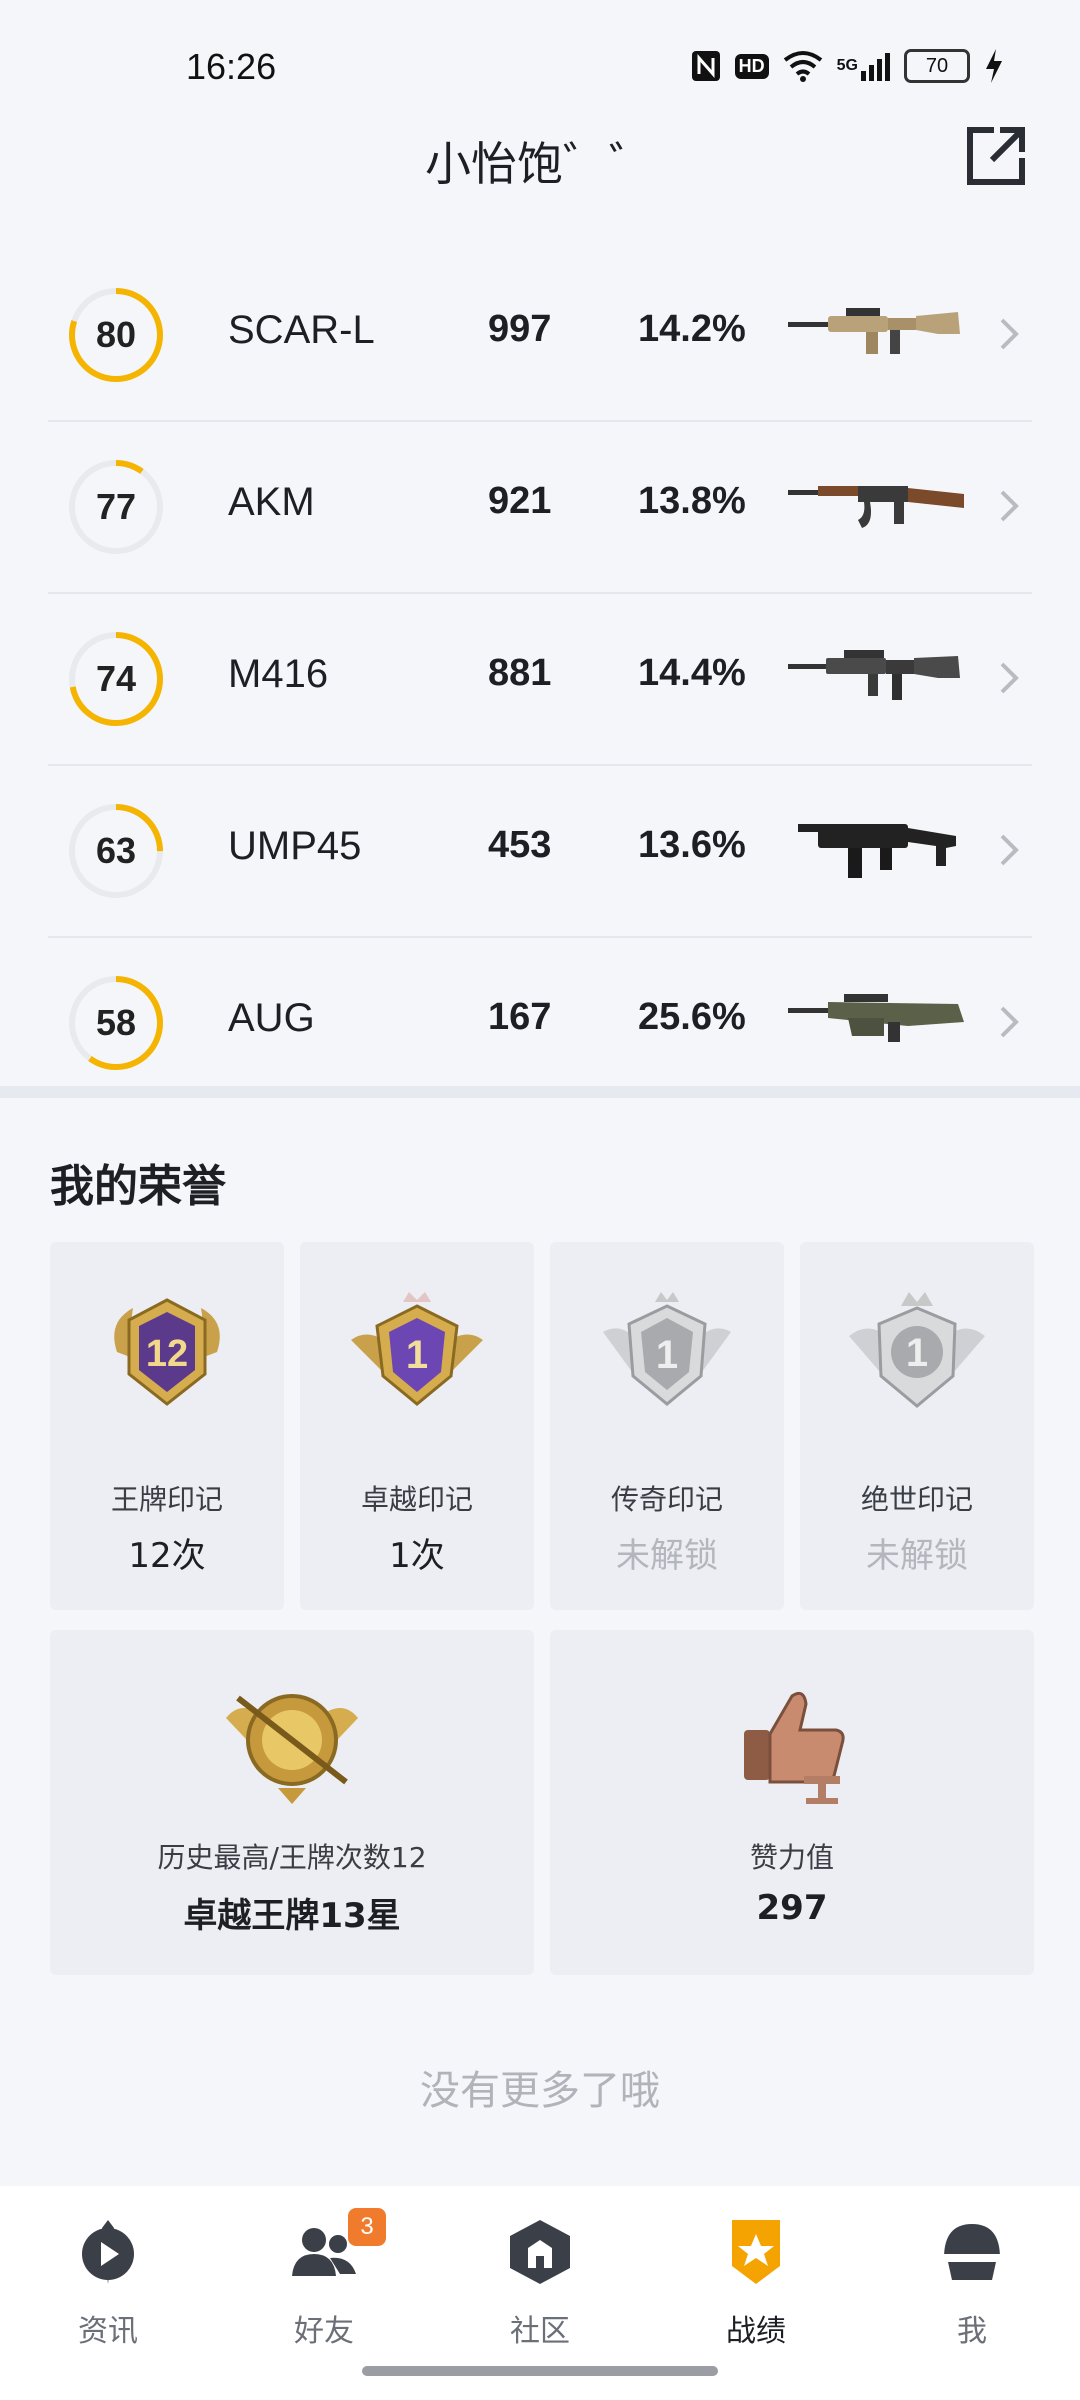 The image size is (1080, 2400). What do you see at coordinates (878, 674) in the screenshot?
I see `m416-rifle-icon` at bounding box center [878, 674].